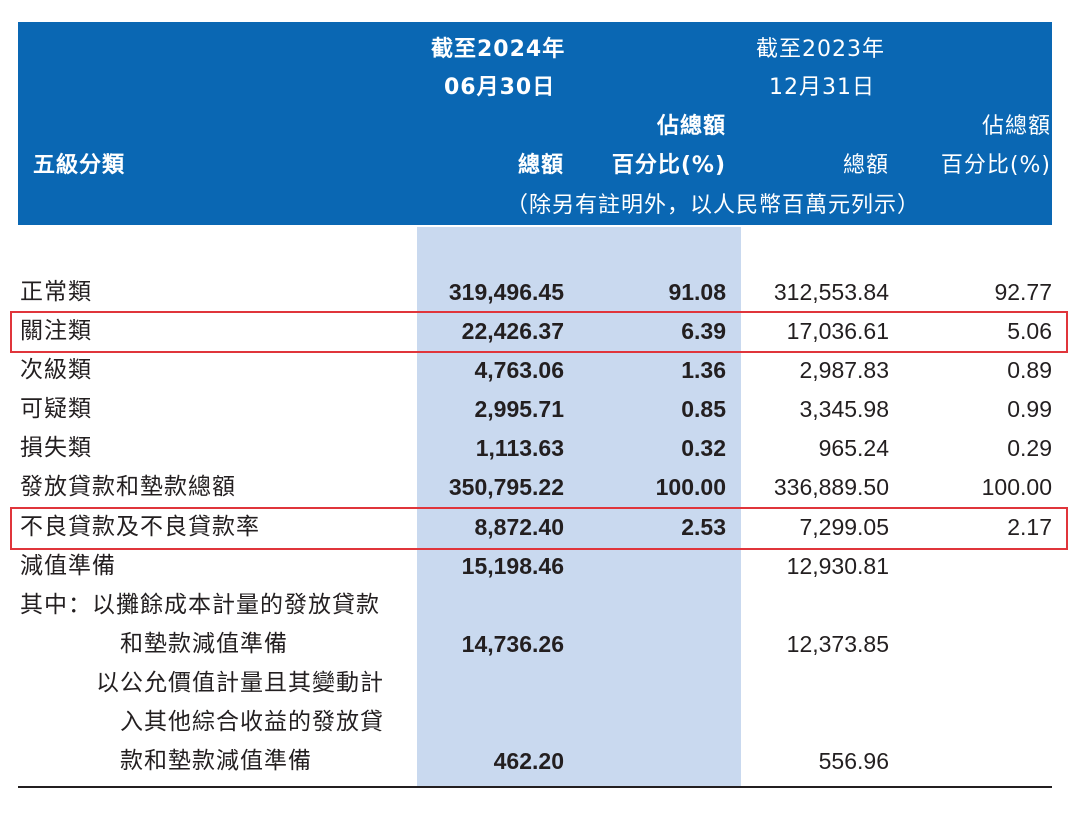  What do you see at coordinates (865, 165) in the screenshot?
I see `header-total-2023: 總額` at bounding box center [865, 165].